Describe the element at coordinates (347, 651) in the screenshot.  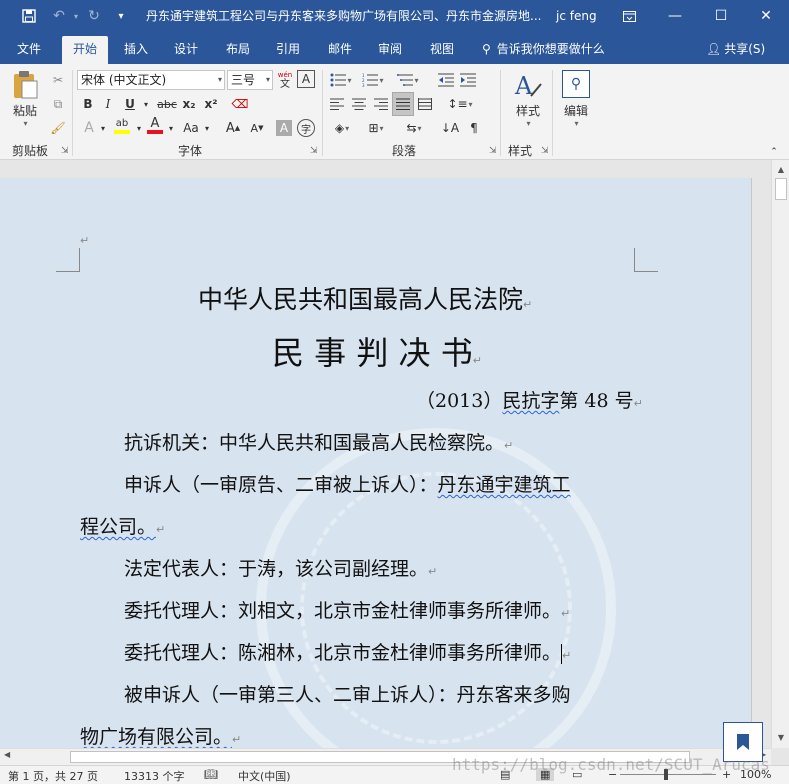
I see `paragraph-agent-2: 委托代理人：陈湘林，北京市金杜律师事务所律师。↵` at that location.